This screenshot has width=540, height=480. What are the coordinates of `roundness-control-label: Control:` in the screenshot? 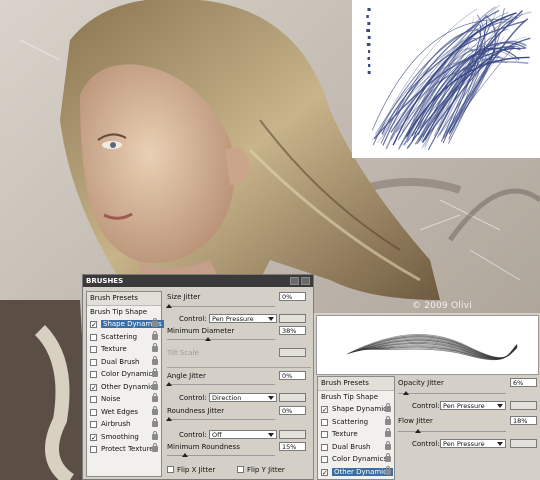 It's located at (193, 435).